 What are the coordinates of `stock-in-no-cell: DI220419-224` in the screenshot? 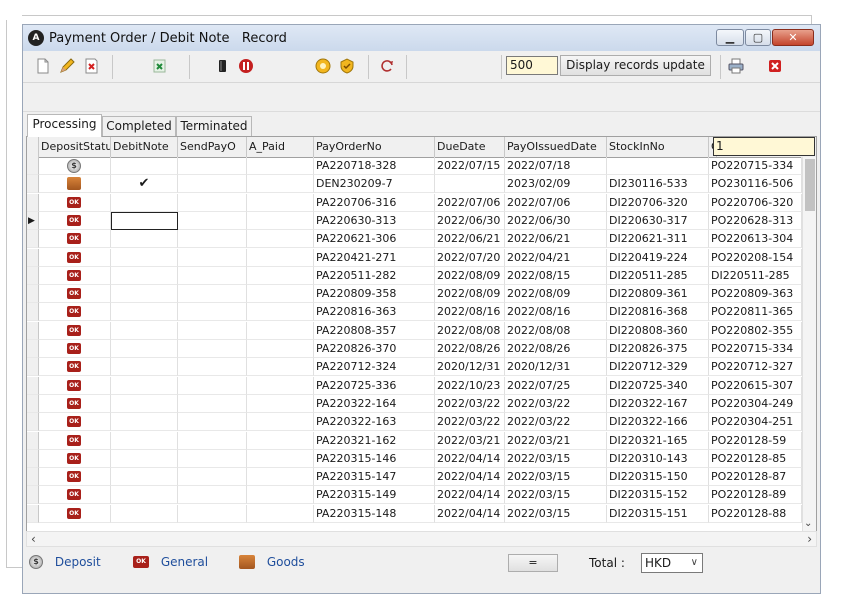 It's located at (658, 257).